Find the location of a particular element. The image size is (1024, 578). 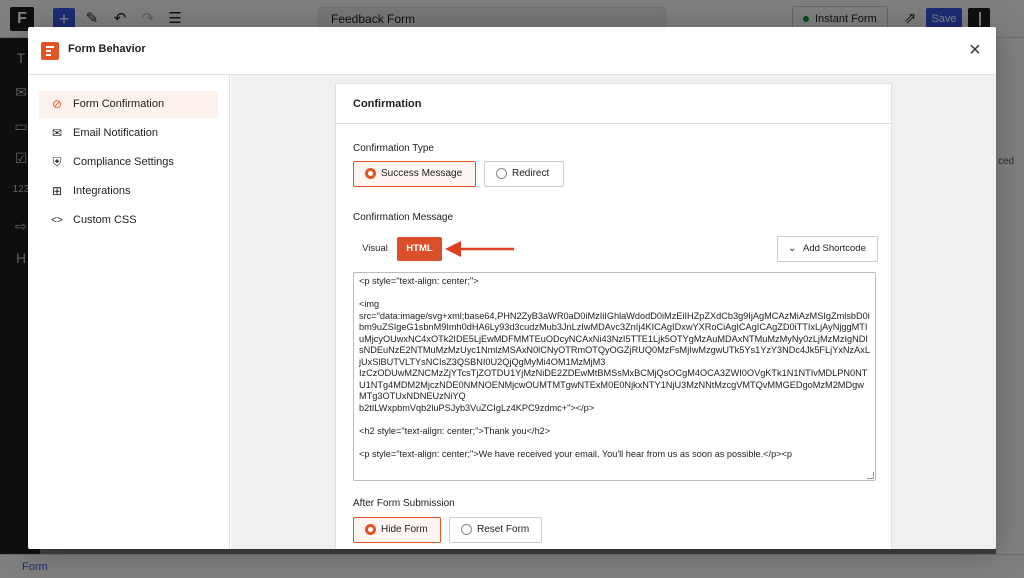

radio-redirect: Redirect is located at coordinates (524, 174).